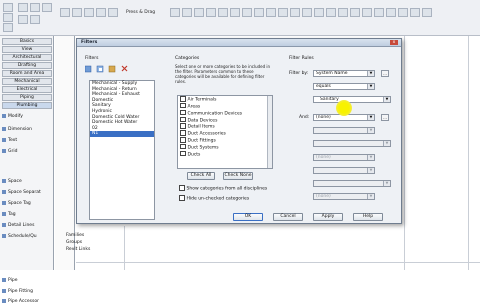  I want to click on tool-tag: Tag, so click(9, 214).